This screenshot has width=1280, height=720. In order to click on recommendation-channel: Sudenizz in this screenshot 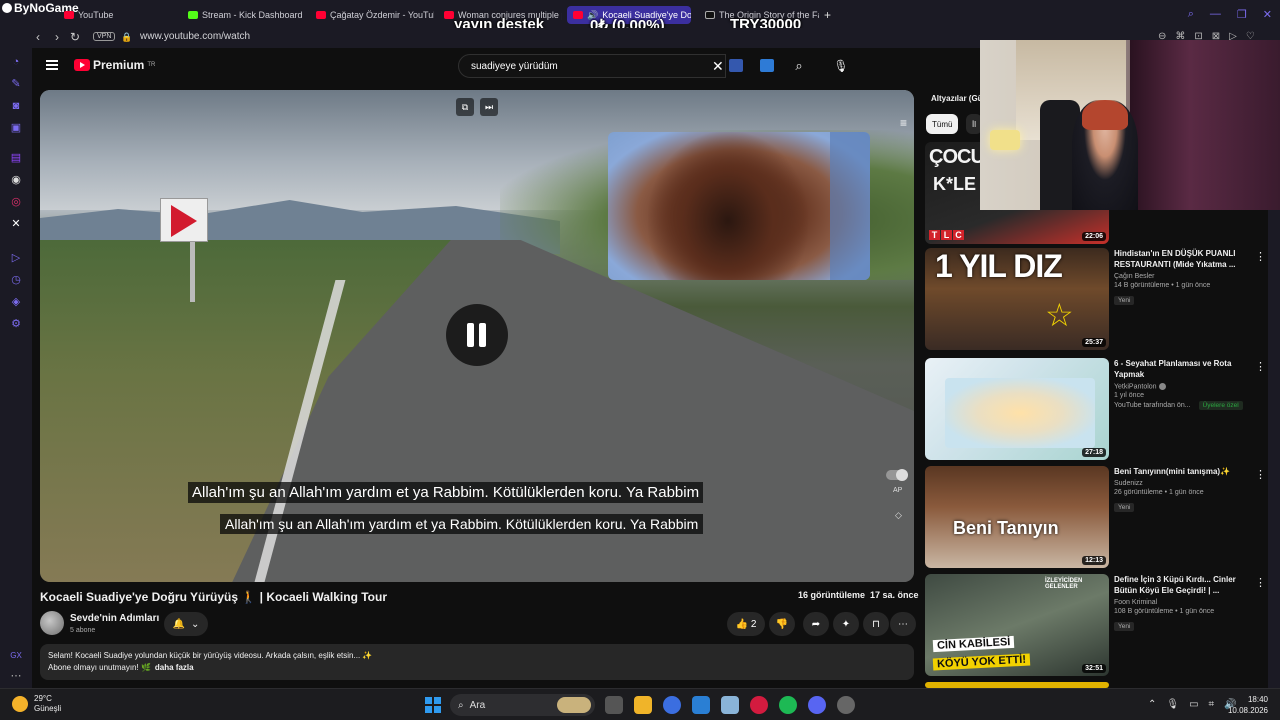, I will do `click(1181, 483)`.